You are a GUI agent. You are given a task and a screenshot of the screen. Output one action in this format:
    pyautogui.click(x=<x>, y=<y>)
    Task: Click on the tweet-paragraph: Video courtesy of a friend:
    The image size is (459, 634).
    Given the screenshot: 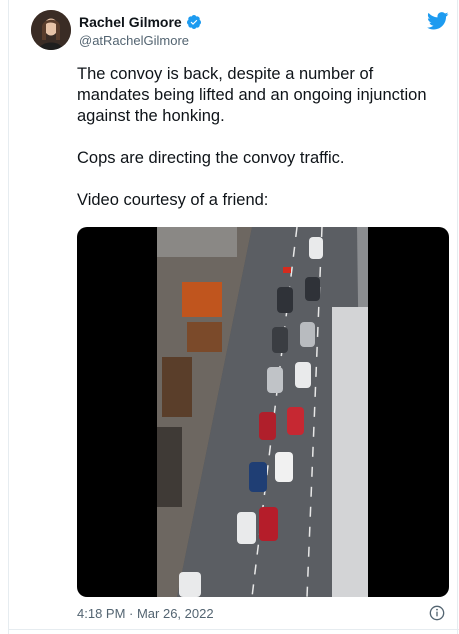 What is the action you would take?
    pyautogui.click(x=173, y=200)
    